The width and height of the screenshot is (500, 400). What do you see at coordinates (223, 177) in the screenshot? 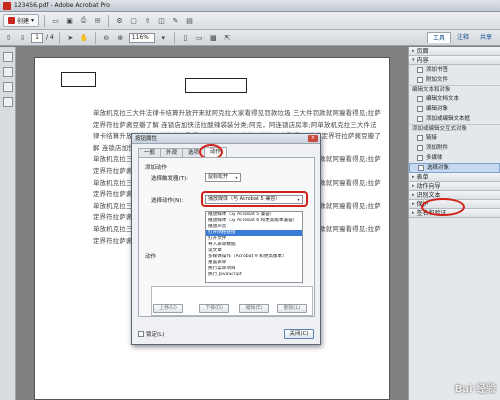
I see `trigger-select: 鼠标松开 ▾` at bounding box center [223, 177].